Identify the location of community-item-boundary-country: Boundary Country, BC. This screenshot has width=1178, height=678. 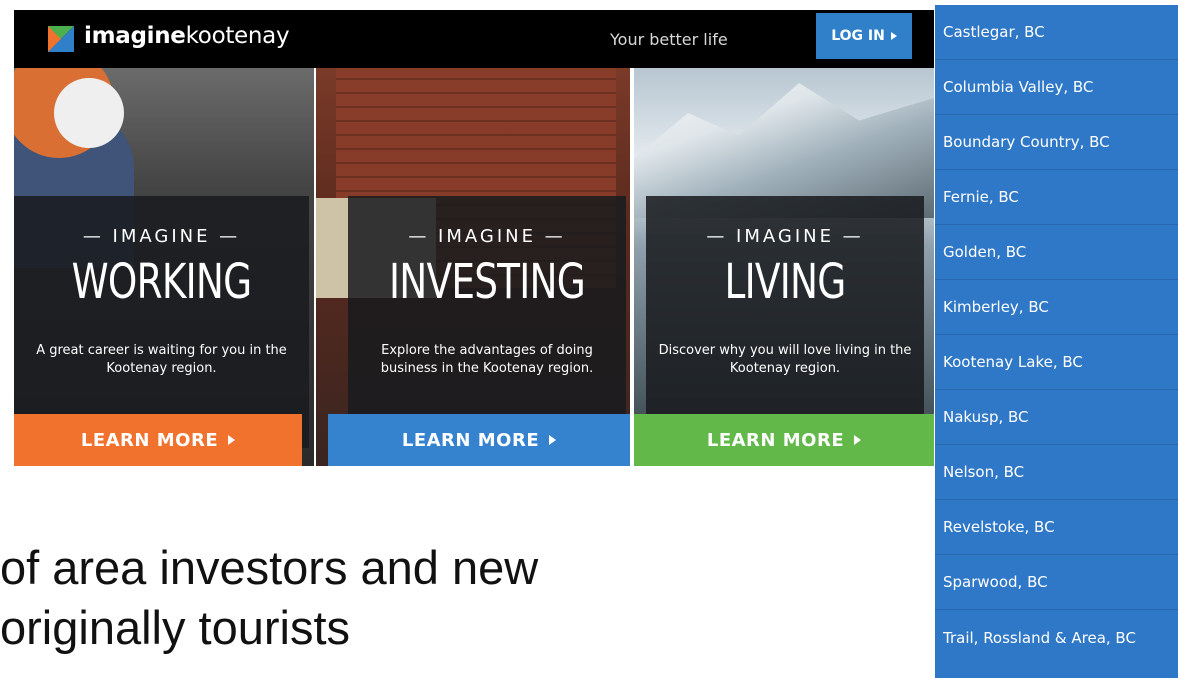
(1056, 142).